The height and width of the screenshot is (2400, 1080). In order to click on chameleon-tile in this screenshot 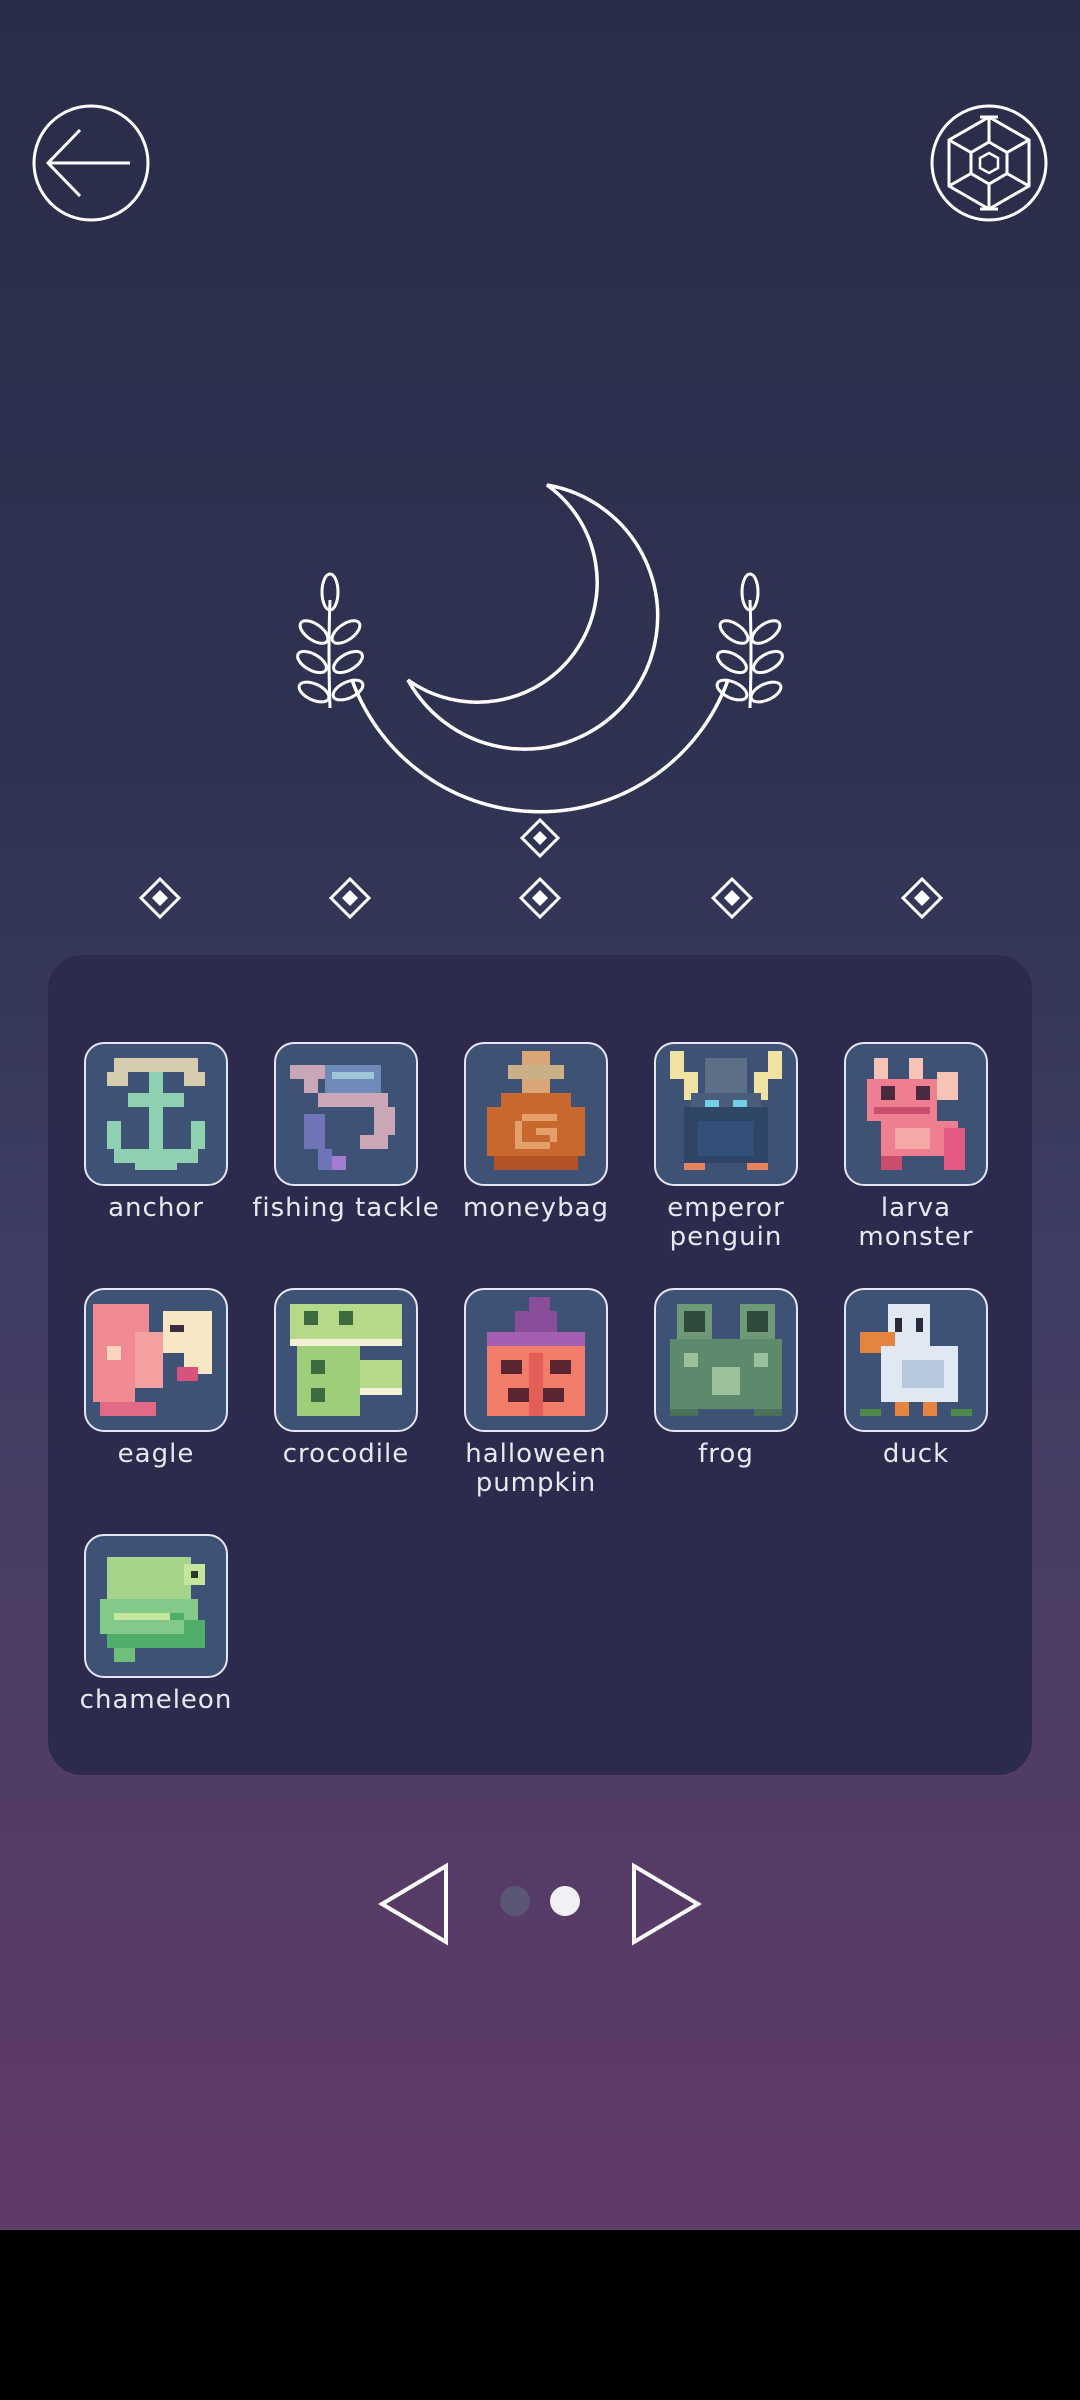, I will do `click(156, 1606)`.